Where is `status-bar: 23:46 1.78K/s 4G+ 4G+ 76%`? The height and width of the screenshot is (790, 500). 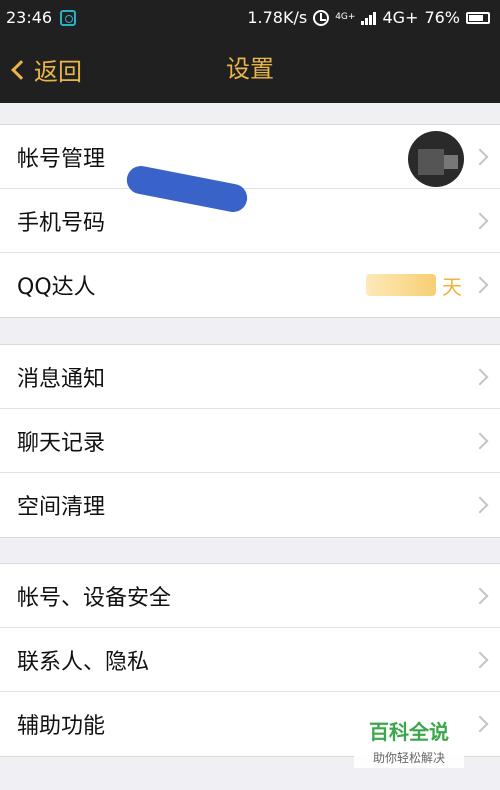
status-bar: 23:46 1.78K/s 4G+ 4G+ 76% is located at coordinates (250, 18).